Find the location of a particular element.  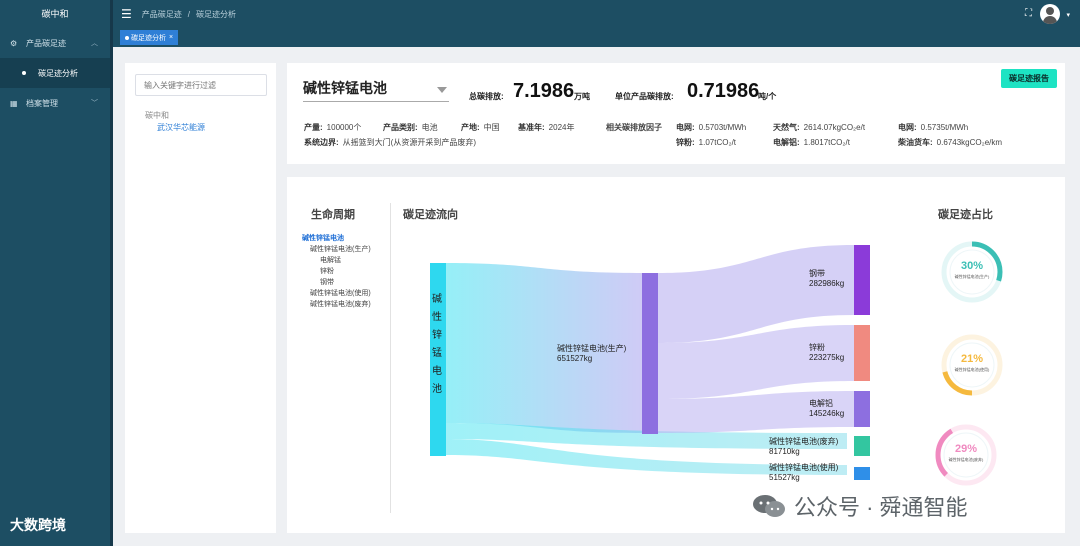

archive-icon: ▦ is located at coordinates (14, 103).